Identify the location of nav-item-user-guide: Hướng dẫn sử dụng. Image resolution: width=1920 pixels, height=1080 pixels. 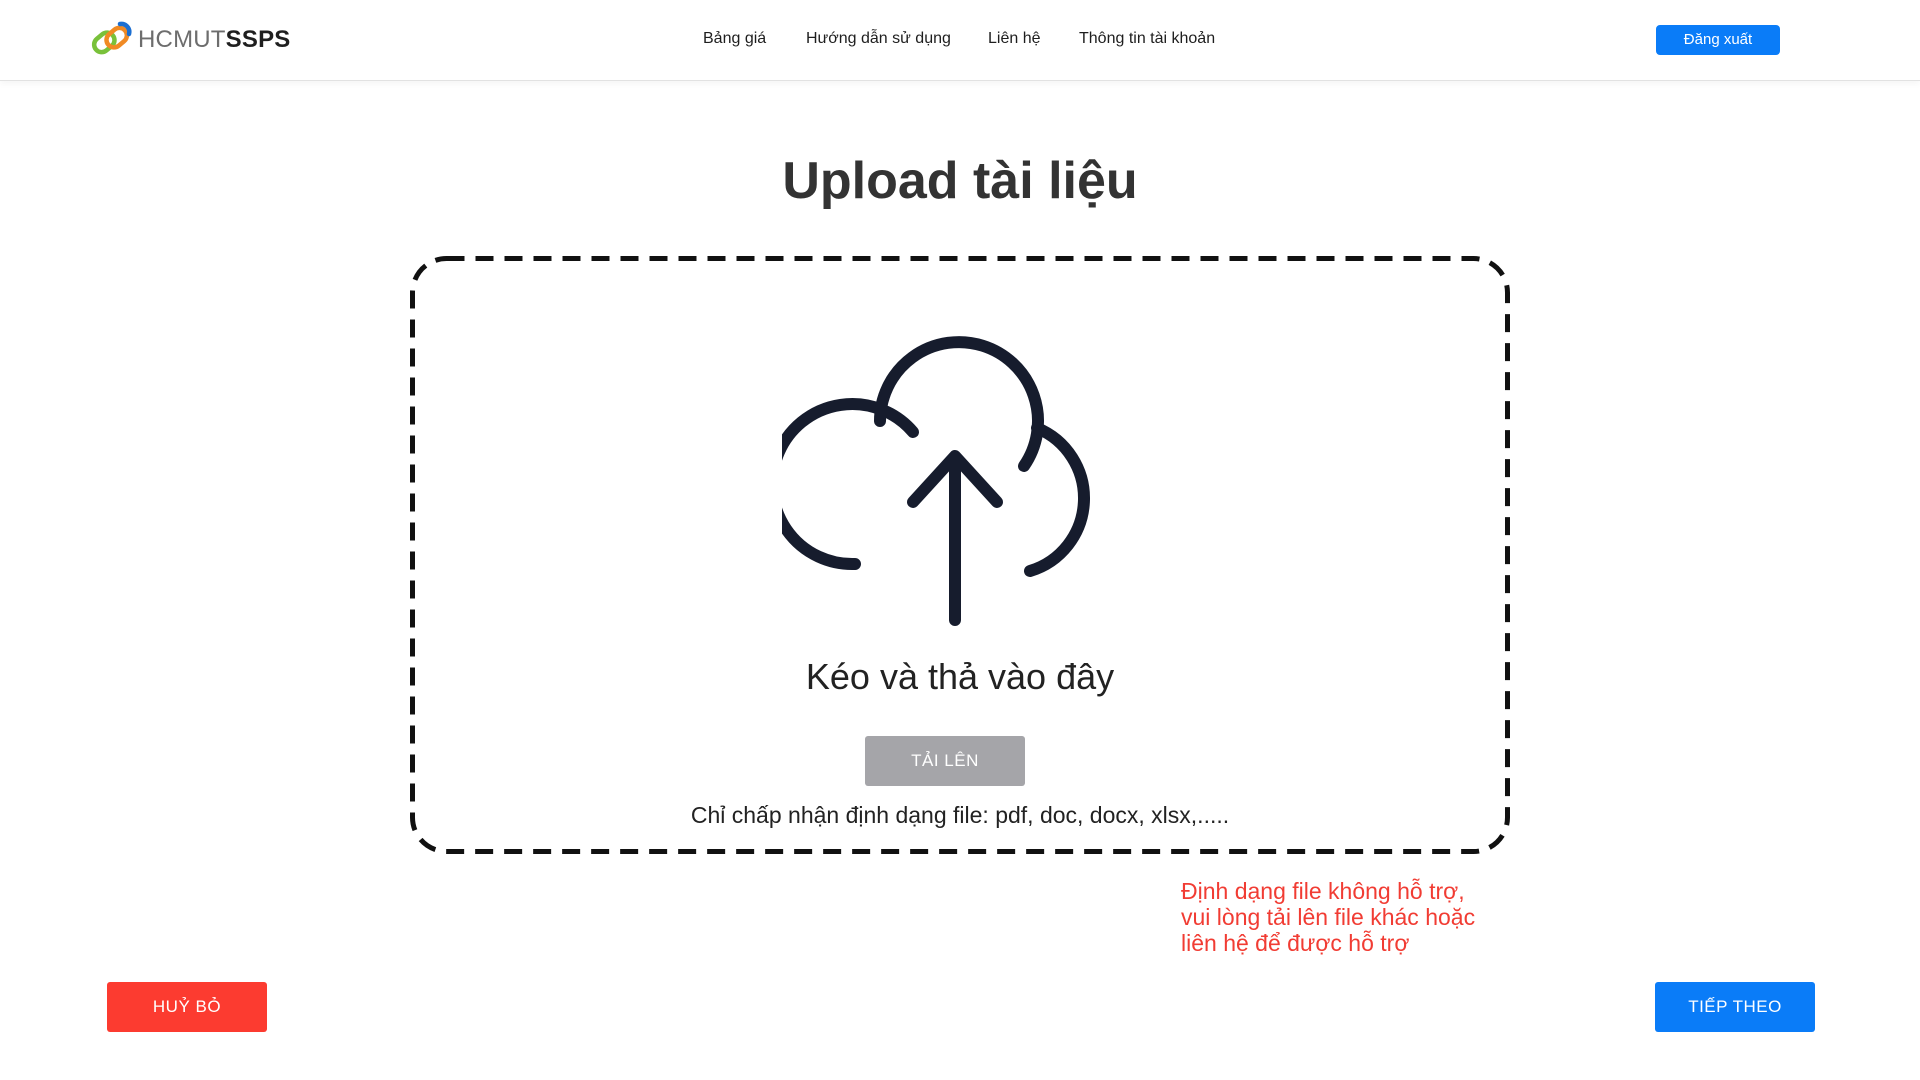
(878, 39).